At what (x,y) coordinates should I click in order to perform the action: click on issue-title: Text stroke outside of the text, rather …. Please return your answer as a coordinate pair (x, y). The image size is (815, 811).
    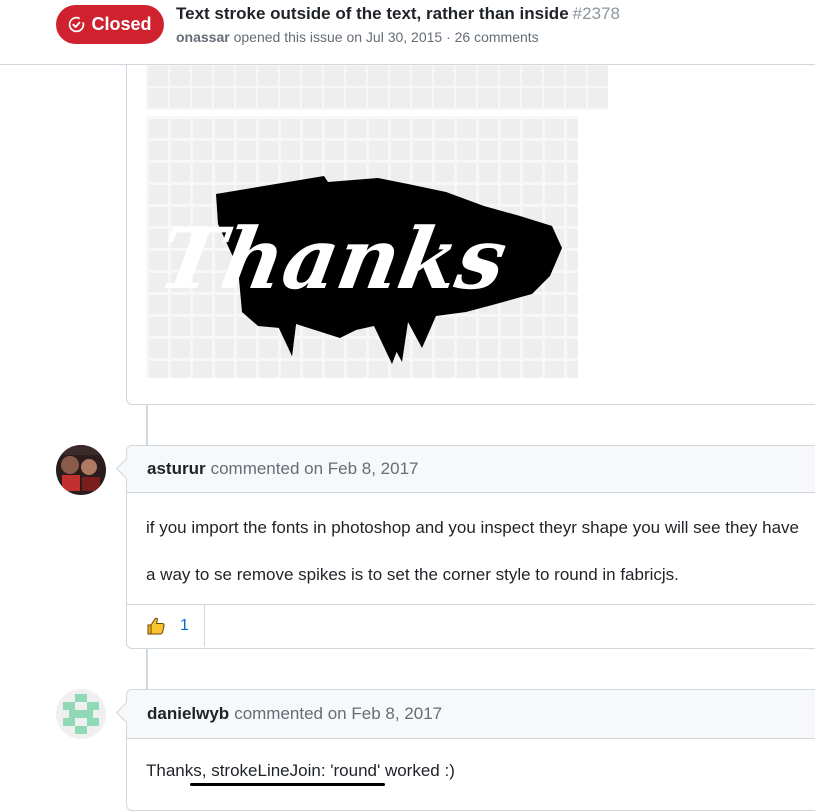
    Looking at the image, I should click on (398, 14).